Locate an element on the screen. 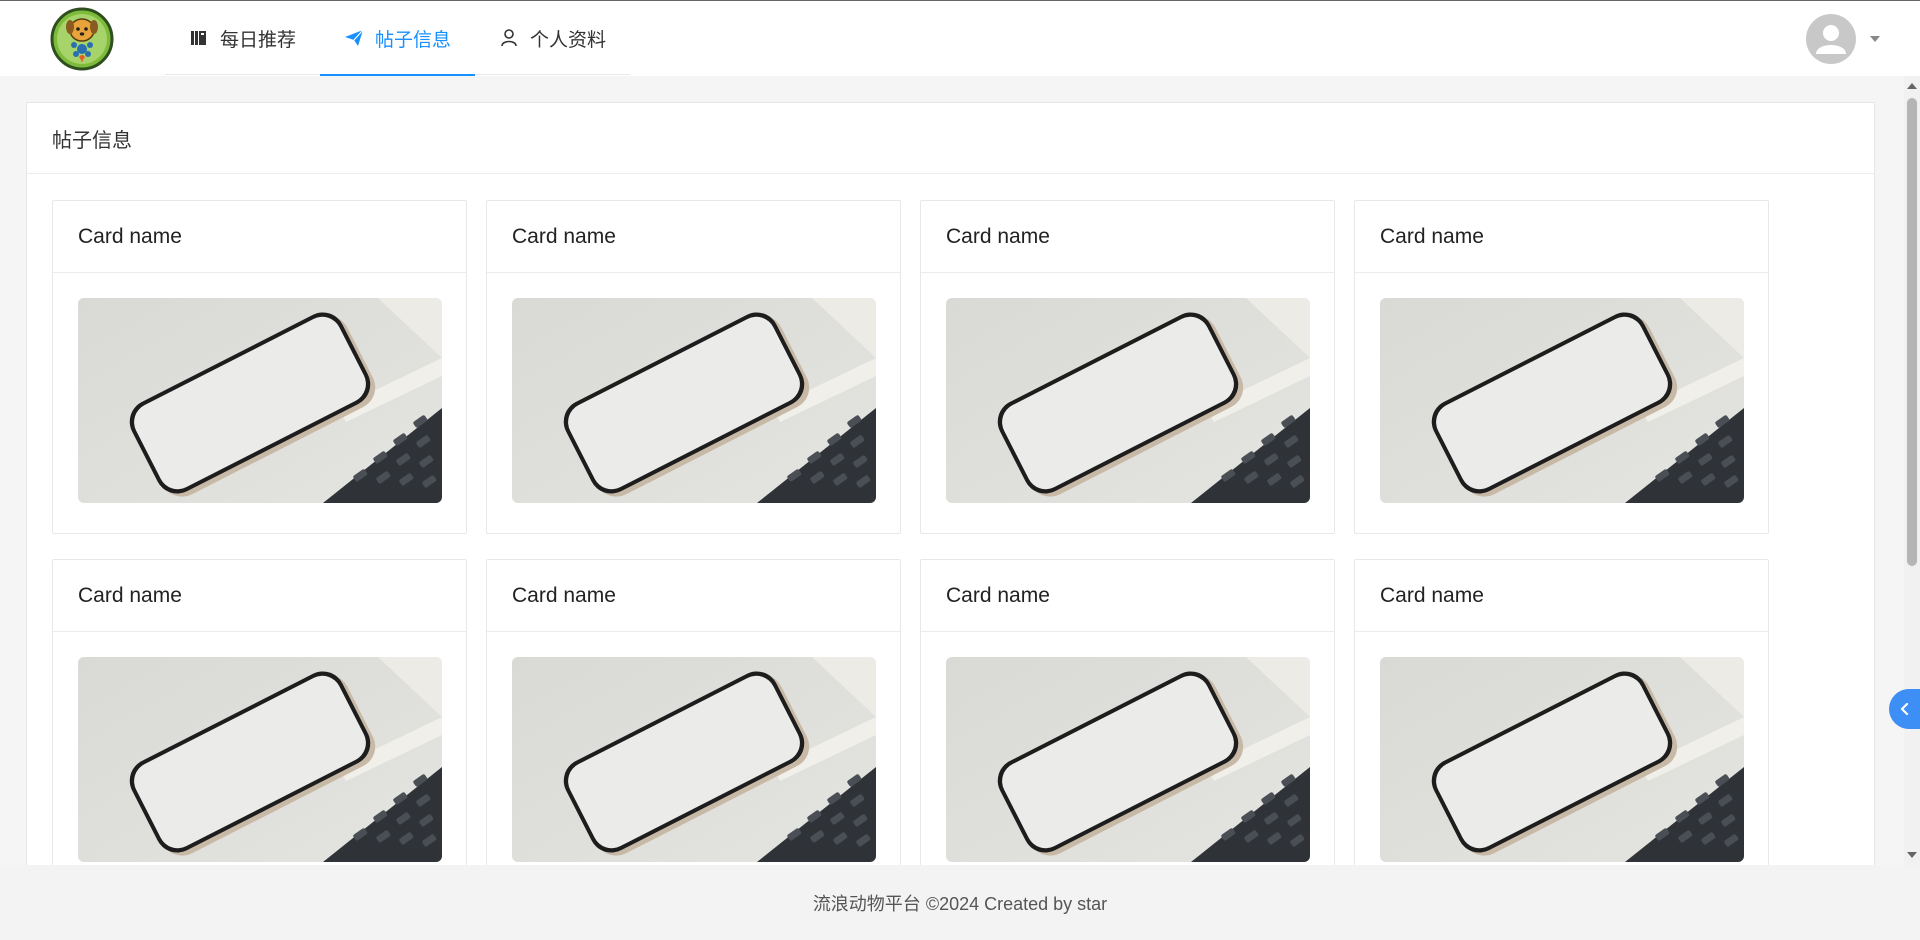 The height and width of the screenshot is (940, 1920). logo-icon is located at coordinates (82, 39).